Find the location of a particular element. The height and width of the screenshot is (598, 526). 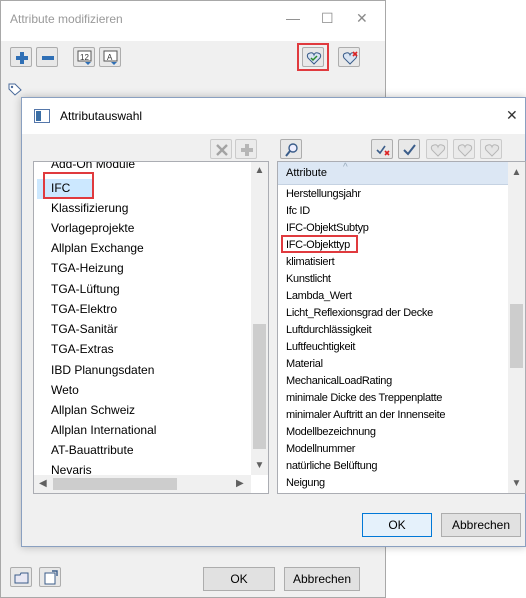

remove-attribute-button is located at coordinates (47, 57).